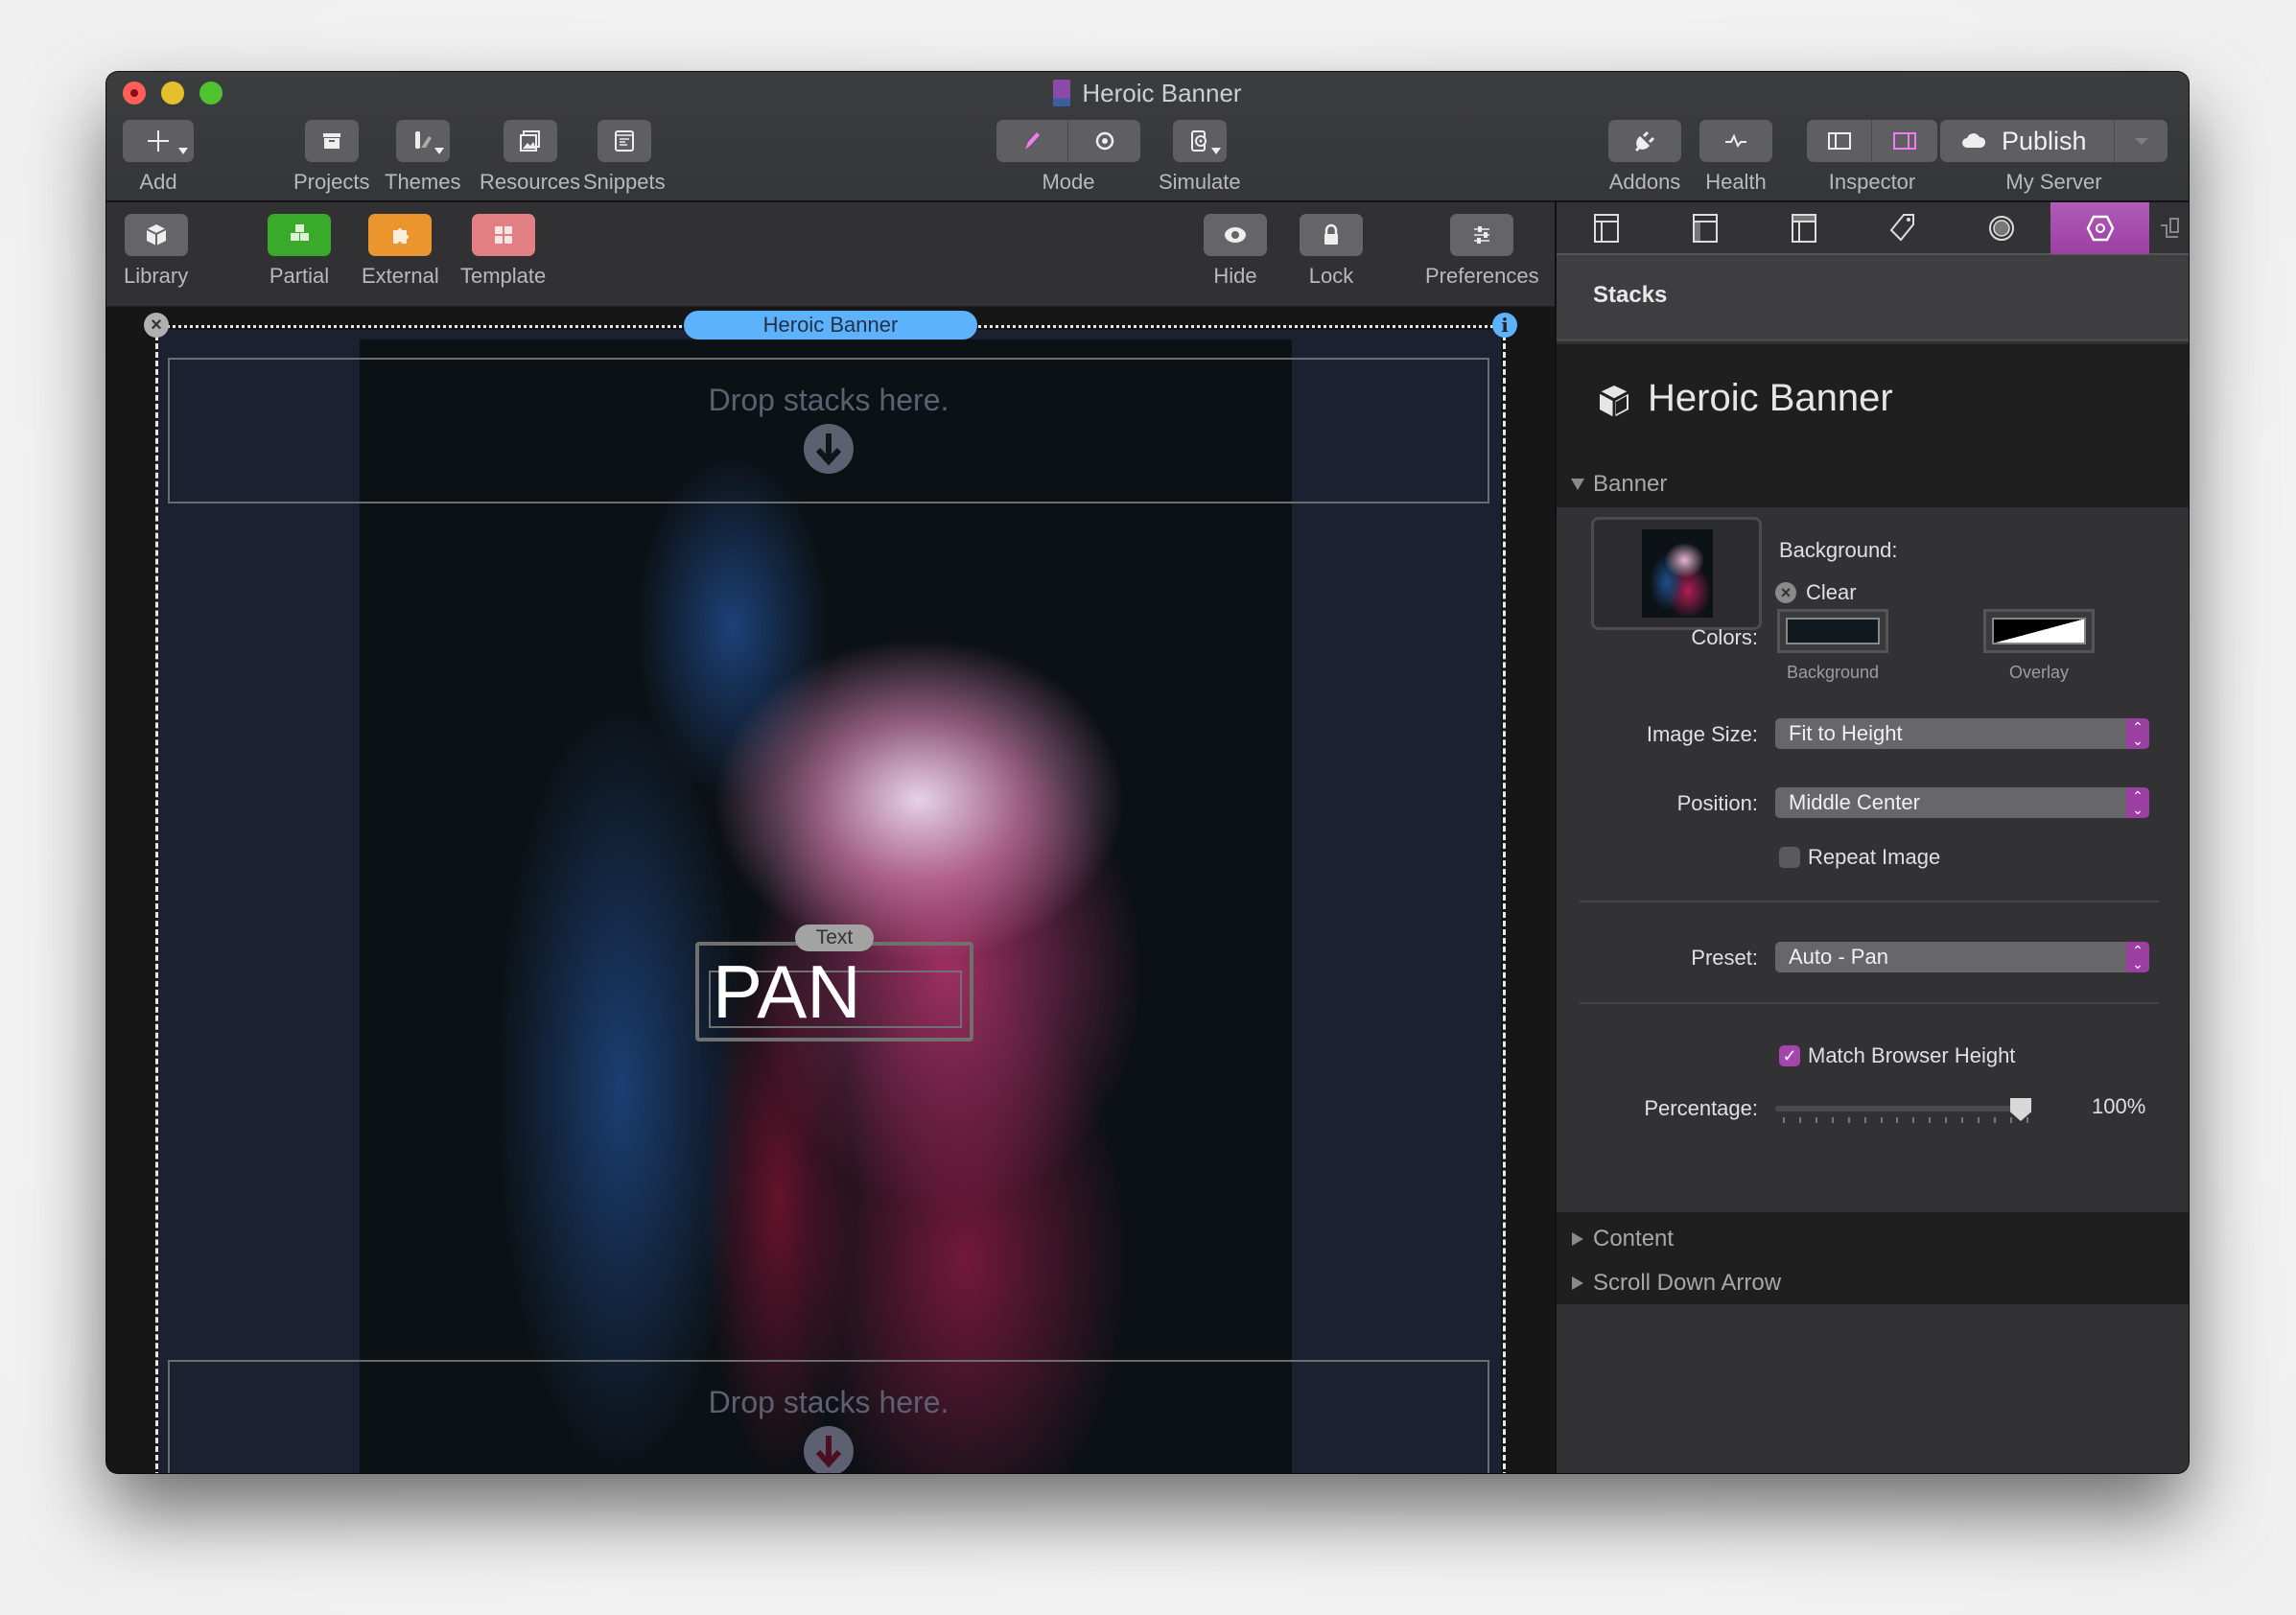  I want to click on section-content-header: Content, so click(1873, 1239).